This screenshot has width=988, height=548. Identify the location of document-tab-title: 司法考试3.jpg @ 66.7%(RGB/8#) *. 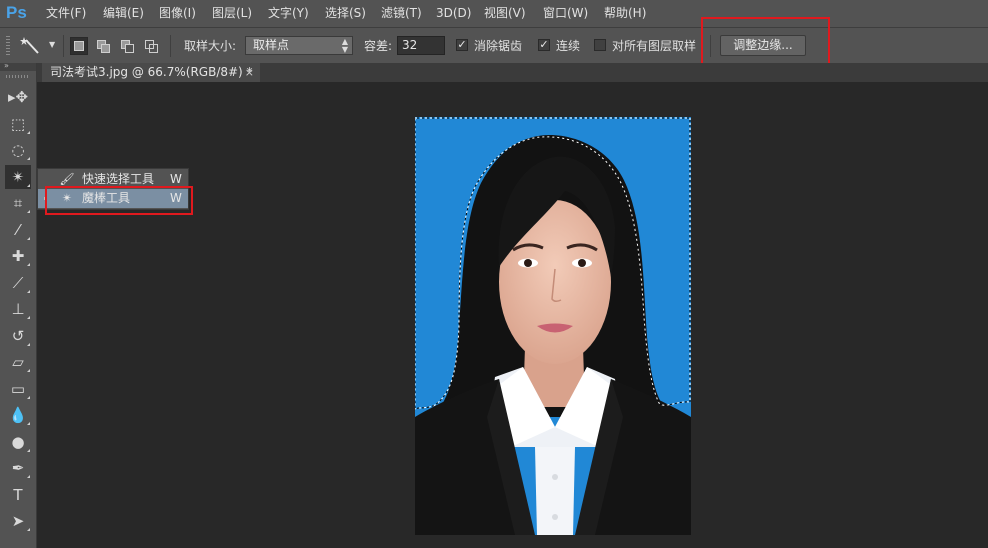
(151, 72).